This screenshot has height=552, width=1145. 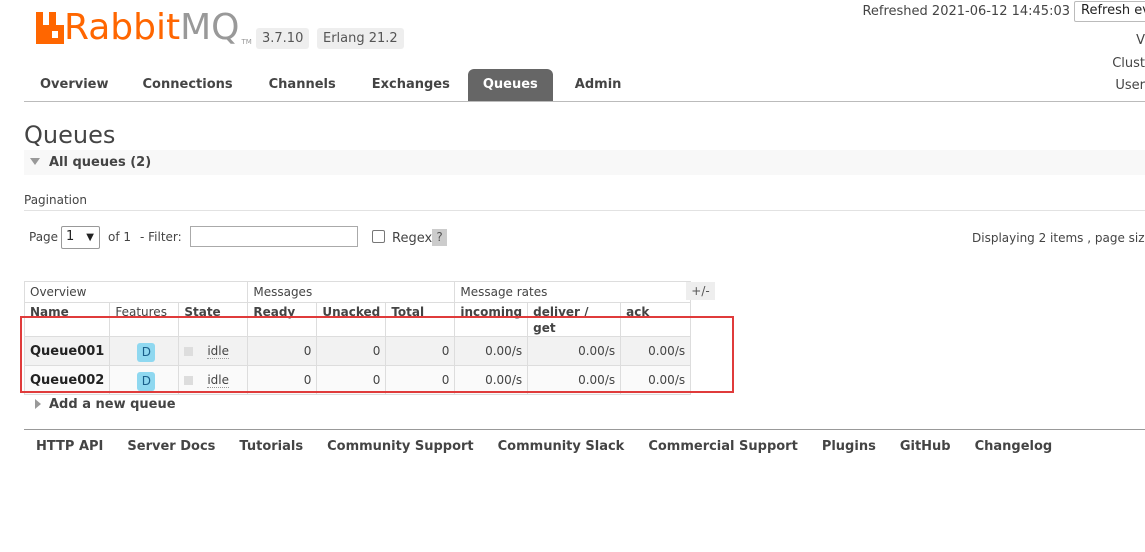 I want to click on column-toggle-button: +/-, so click(x=700, y=291).